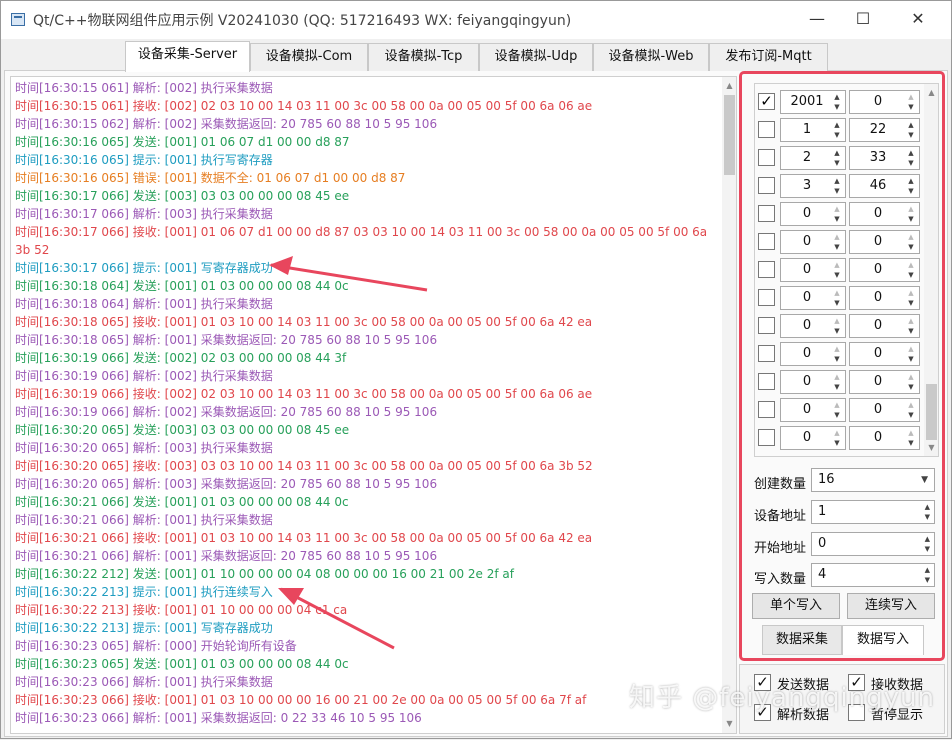 This screenshot has height=740, width=952. Describe the element at coordinates (309, 57) in the screenshot. I see `tab-com: 设备模拟-Com` at that location.